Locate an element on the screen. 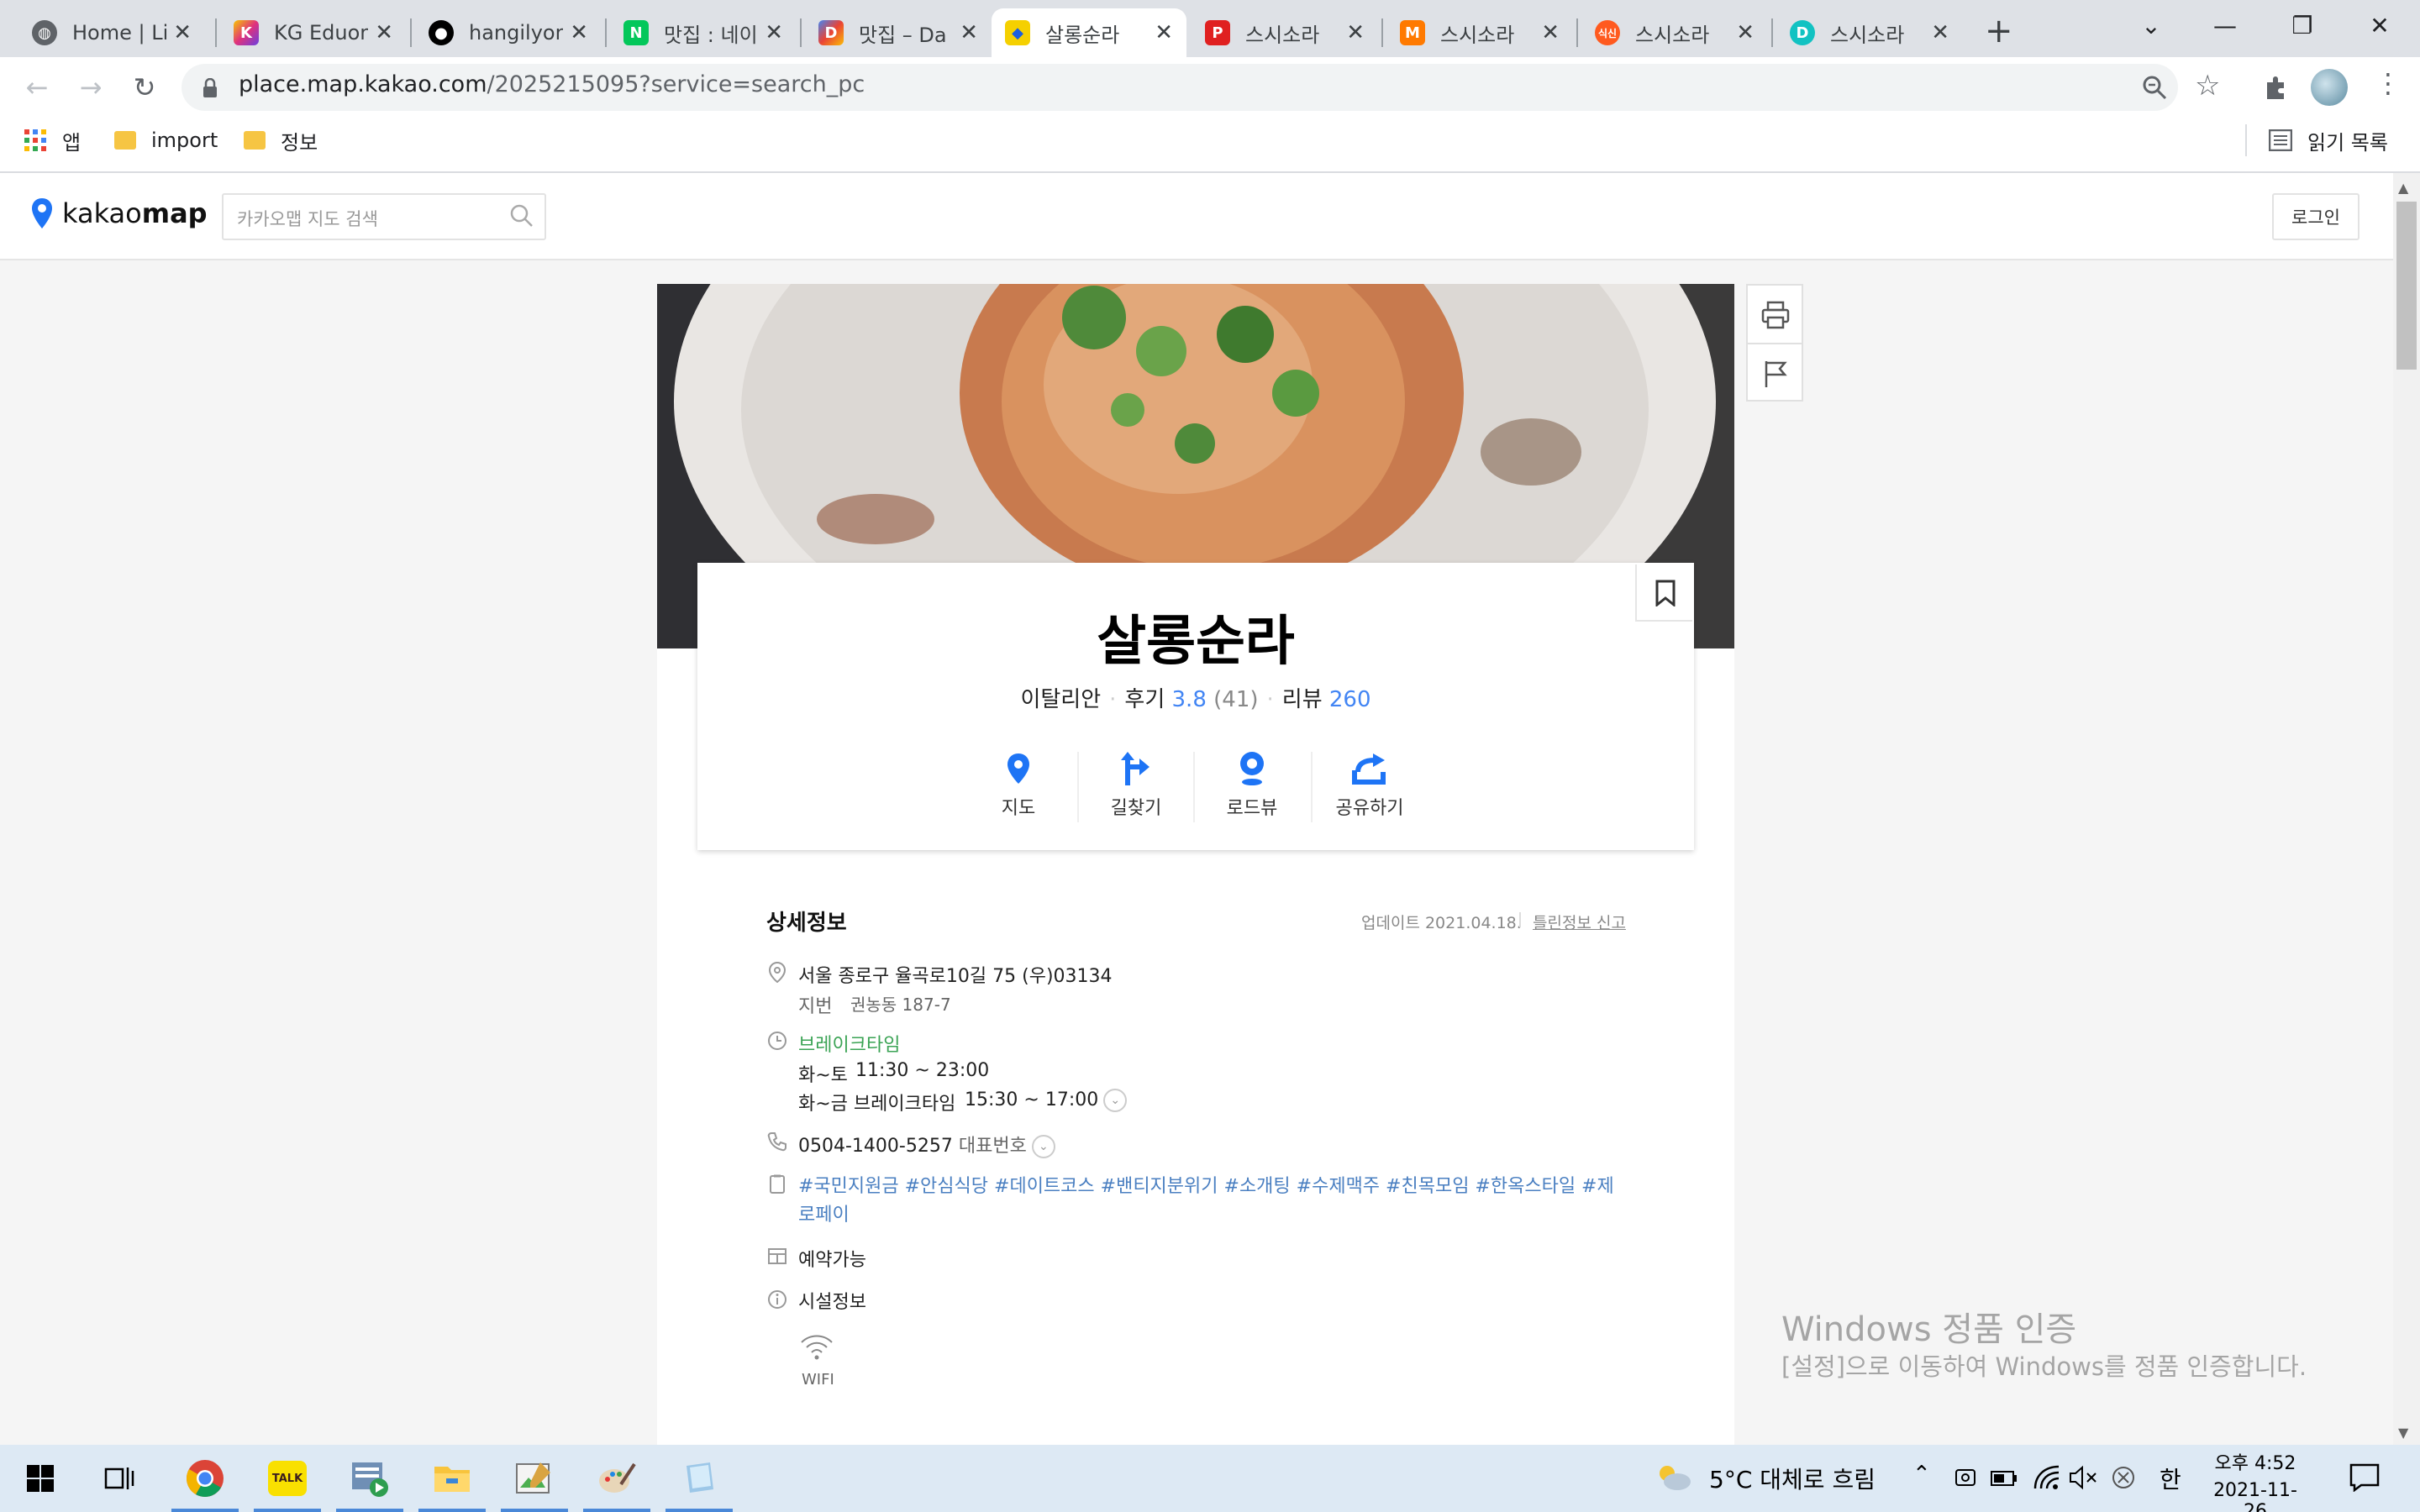 This screenshot has height=1512, width=2420. tab-naver: N 맛집 : 네이 ✕ is located at coordinates (704, 32).